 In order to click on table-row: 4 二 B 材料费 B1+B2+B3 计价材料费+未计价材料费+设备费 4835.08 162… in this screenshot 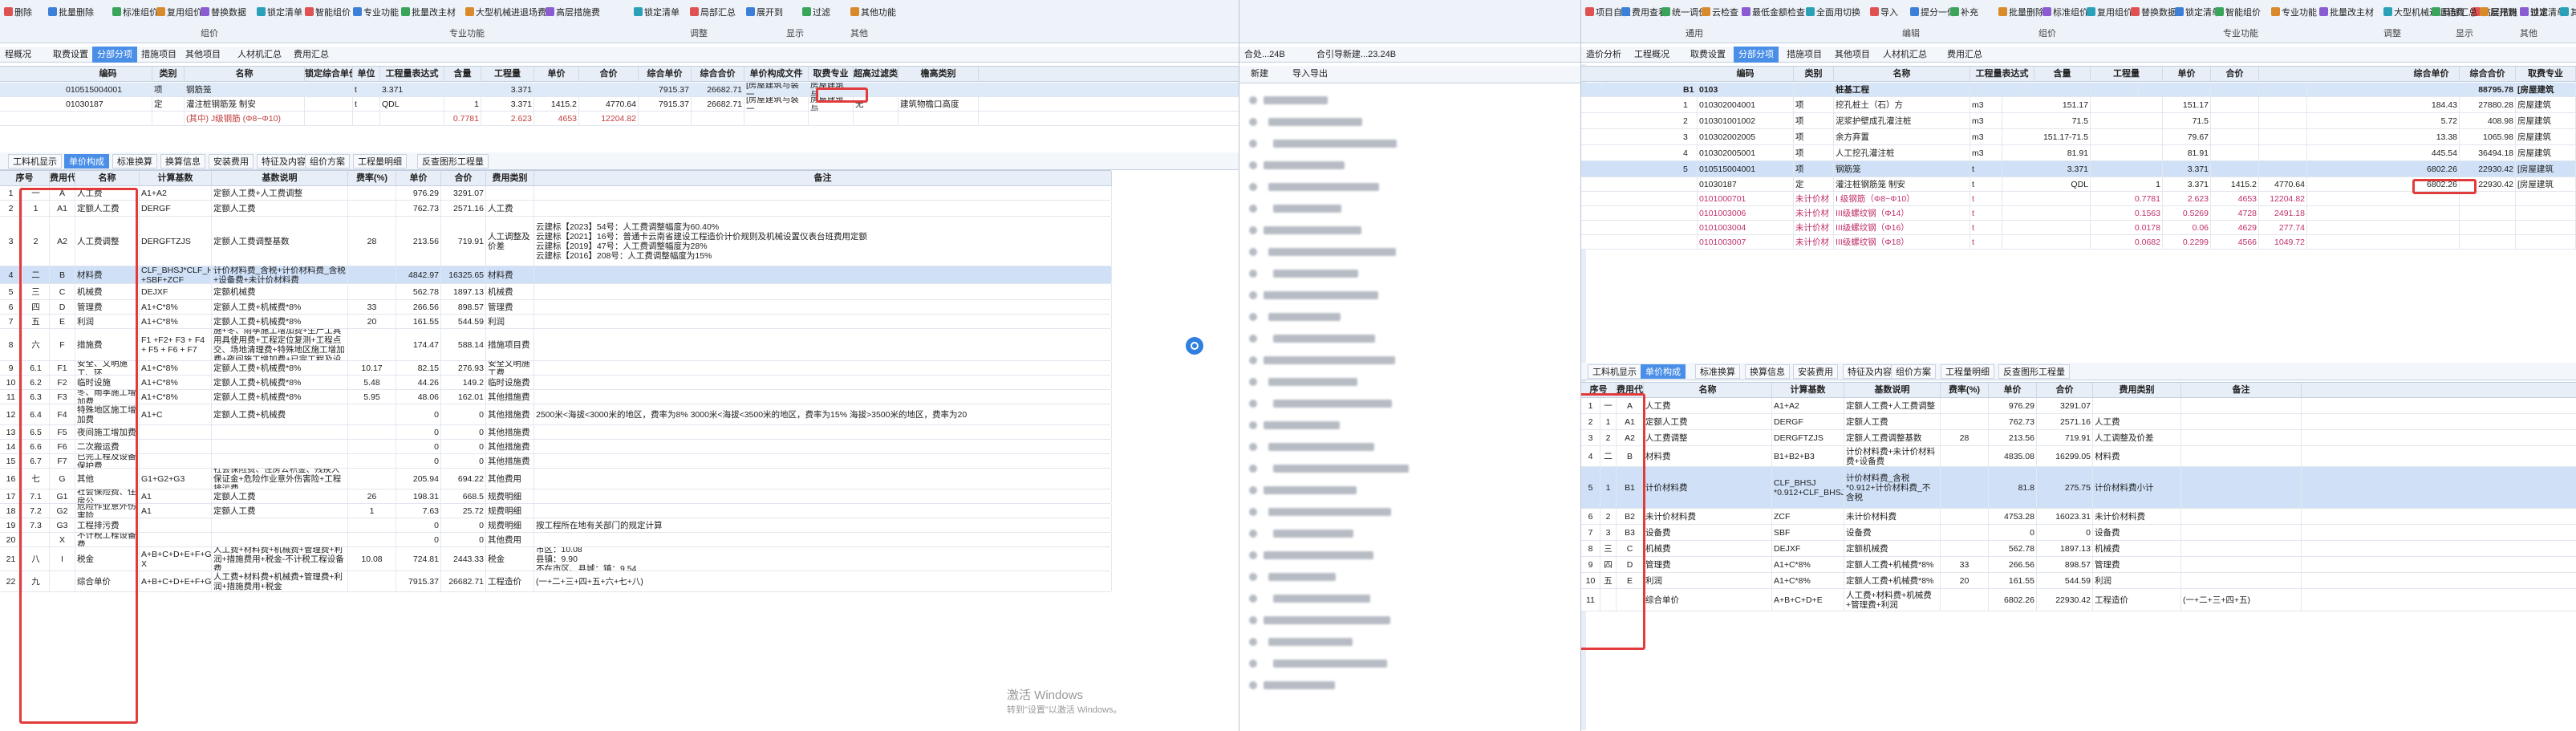, I will do `click(2078, 456)`.